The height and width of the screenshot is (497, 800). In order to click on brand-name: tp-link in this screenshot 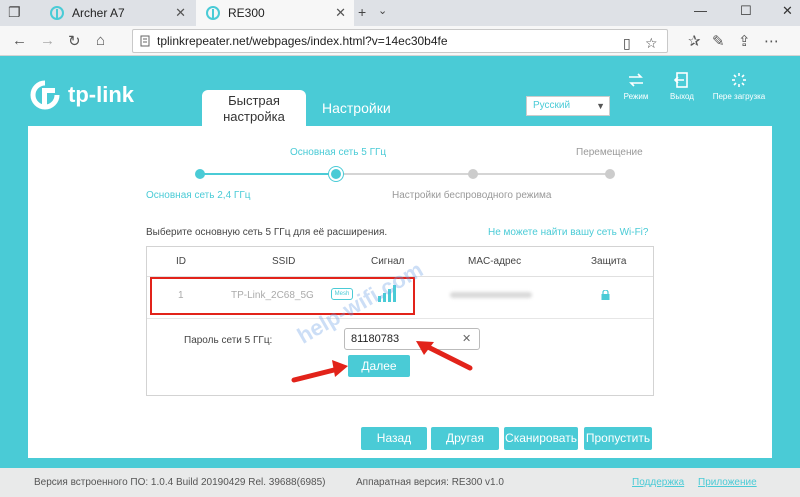, I will do `click(101, 94)`.